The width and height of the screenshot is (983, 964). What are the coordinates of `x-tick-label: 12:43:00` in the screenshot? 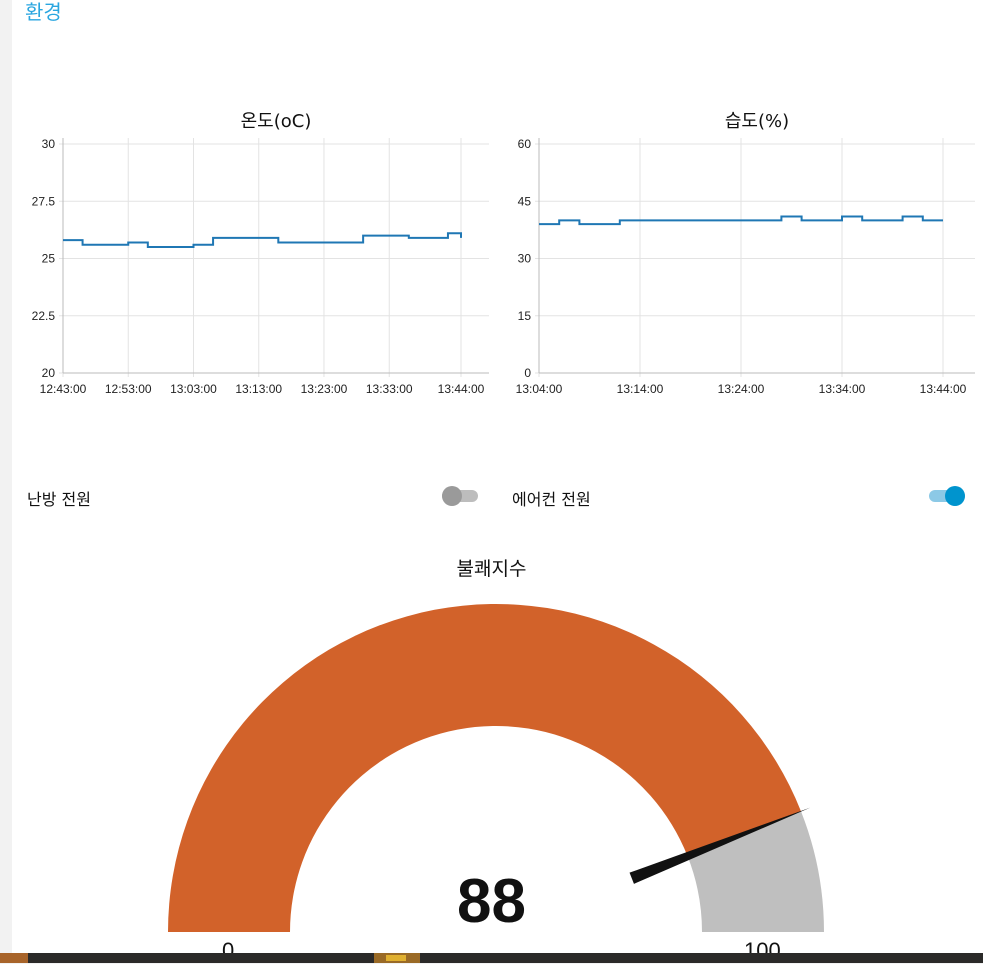 It's located at (63, 389).